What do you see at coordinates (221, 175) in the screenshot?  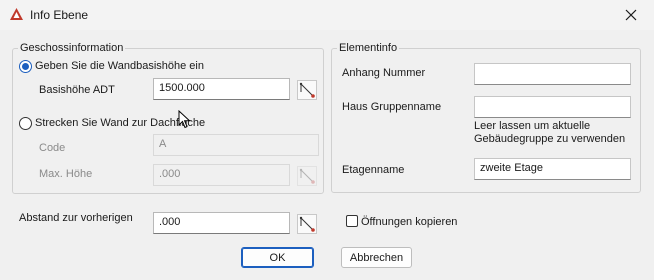 I see `max-hoehe-input: .000` at bounding box center [221, 175].